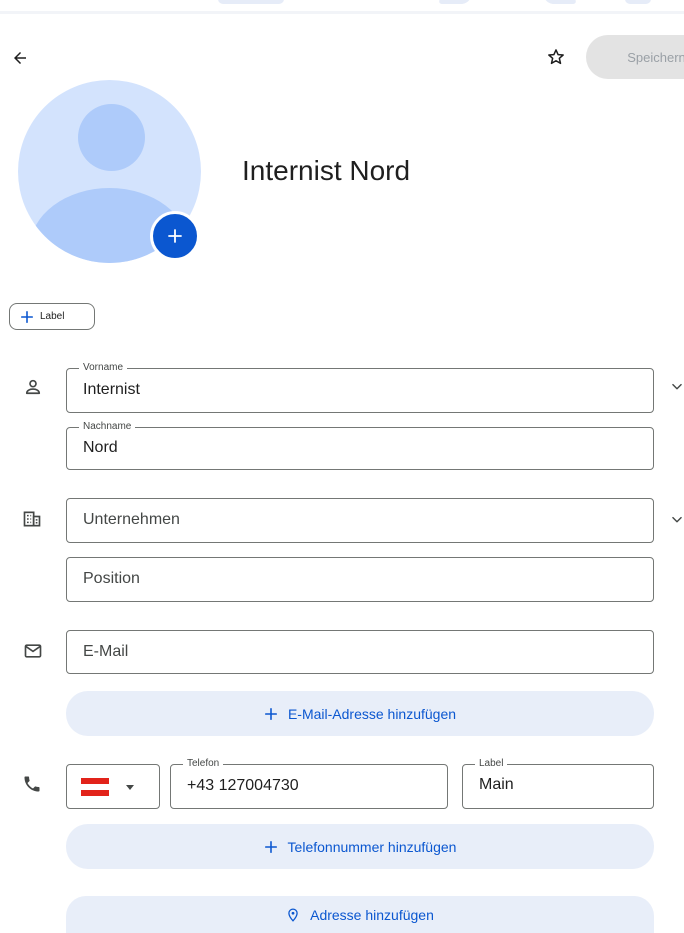  What do you see at coordinates (33, 651) in the screenshot?
I see `mail-icon` at bounding box center [33, 651].